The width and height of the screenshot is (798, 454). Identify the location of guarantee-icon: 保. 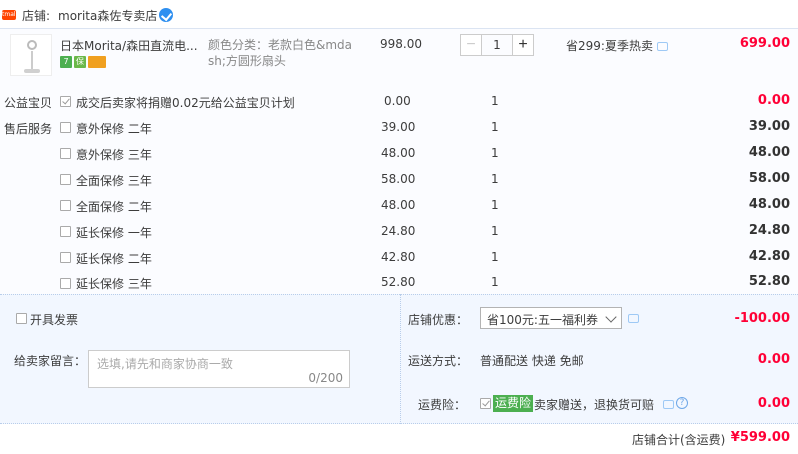
(80, 62).